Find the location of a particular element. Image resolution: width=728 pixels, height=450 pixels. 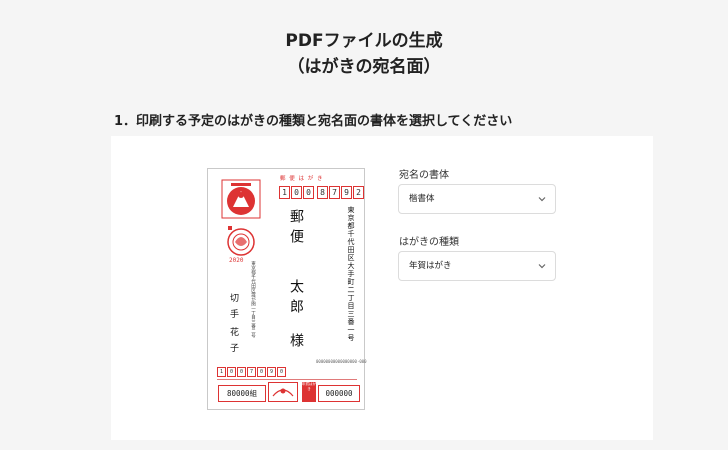

lottery-badge: 年賀はがき is located at coordinates (309, 392).